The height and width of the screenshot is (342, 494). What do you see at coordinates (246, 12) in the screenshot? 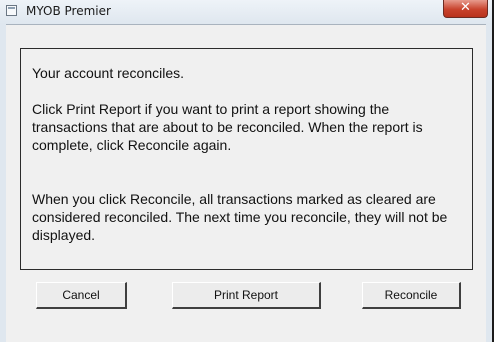
I see `title-bar: MYOB Premier ✕` at bounding box center [246, 12].